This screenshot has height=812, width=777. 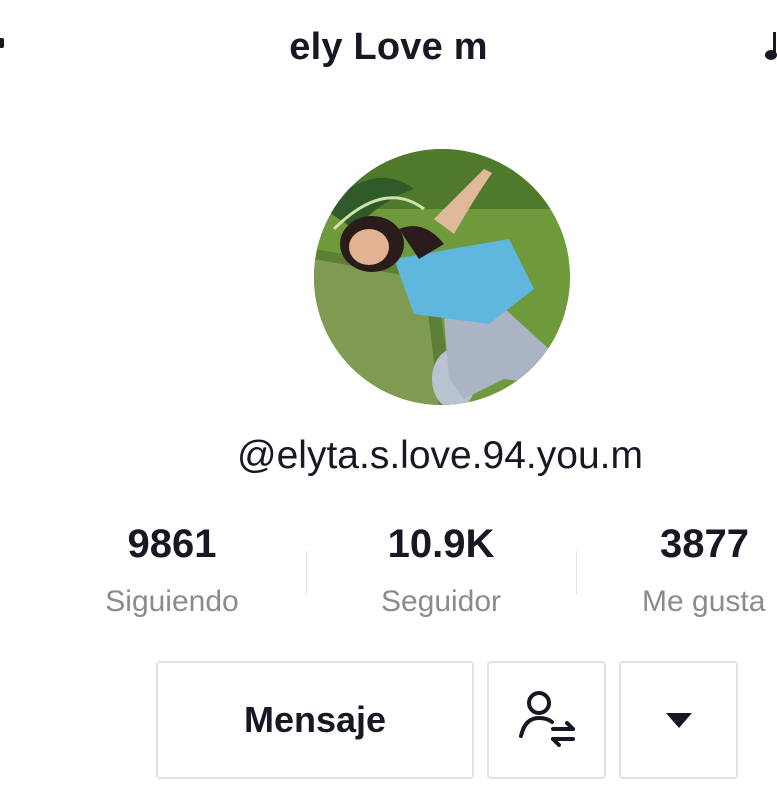 What do you see at coordinates (704, 544) in the screenshot?
I see `likes-count: 3877` at bounding box center [704, 544].